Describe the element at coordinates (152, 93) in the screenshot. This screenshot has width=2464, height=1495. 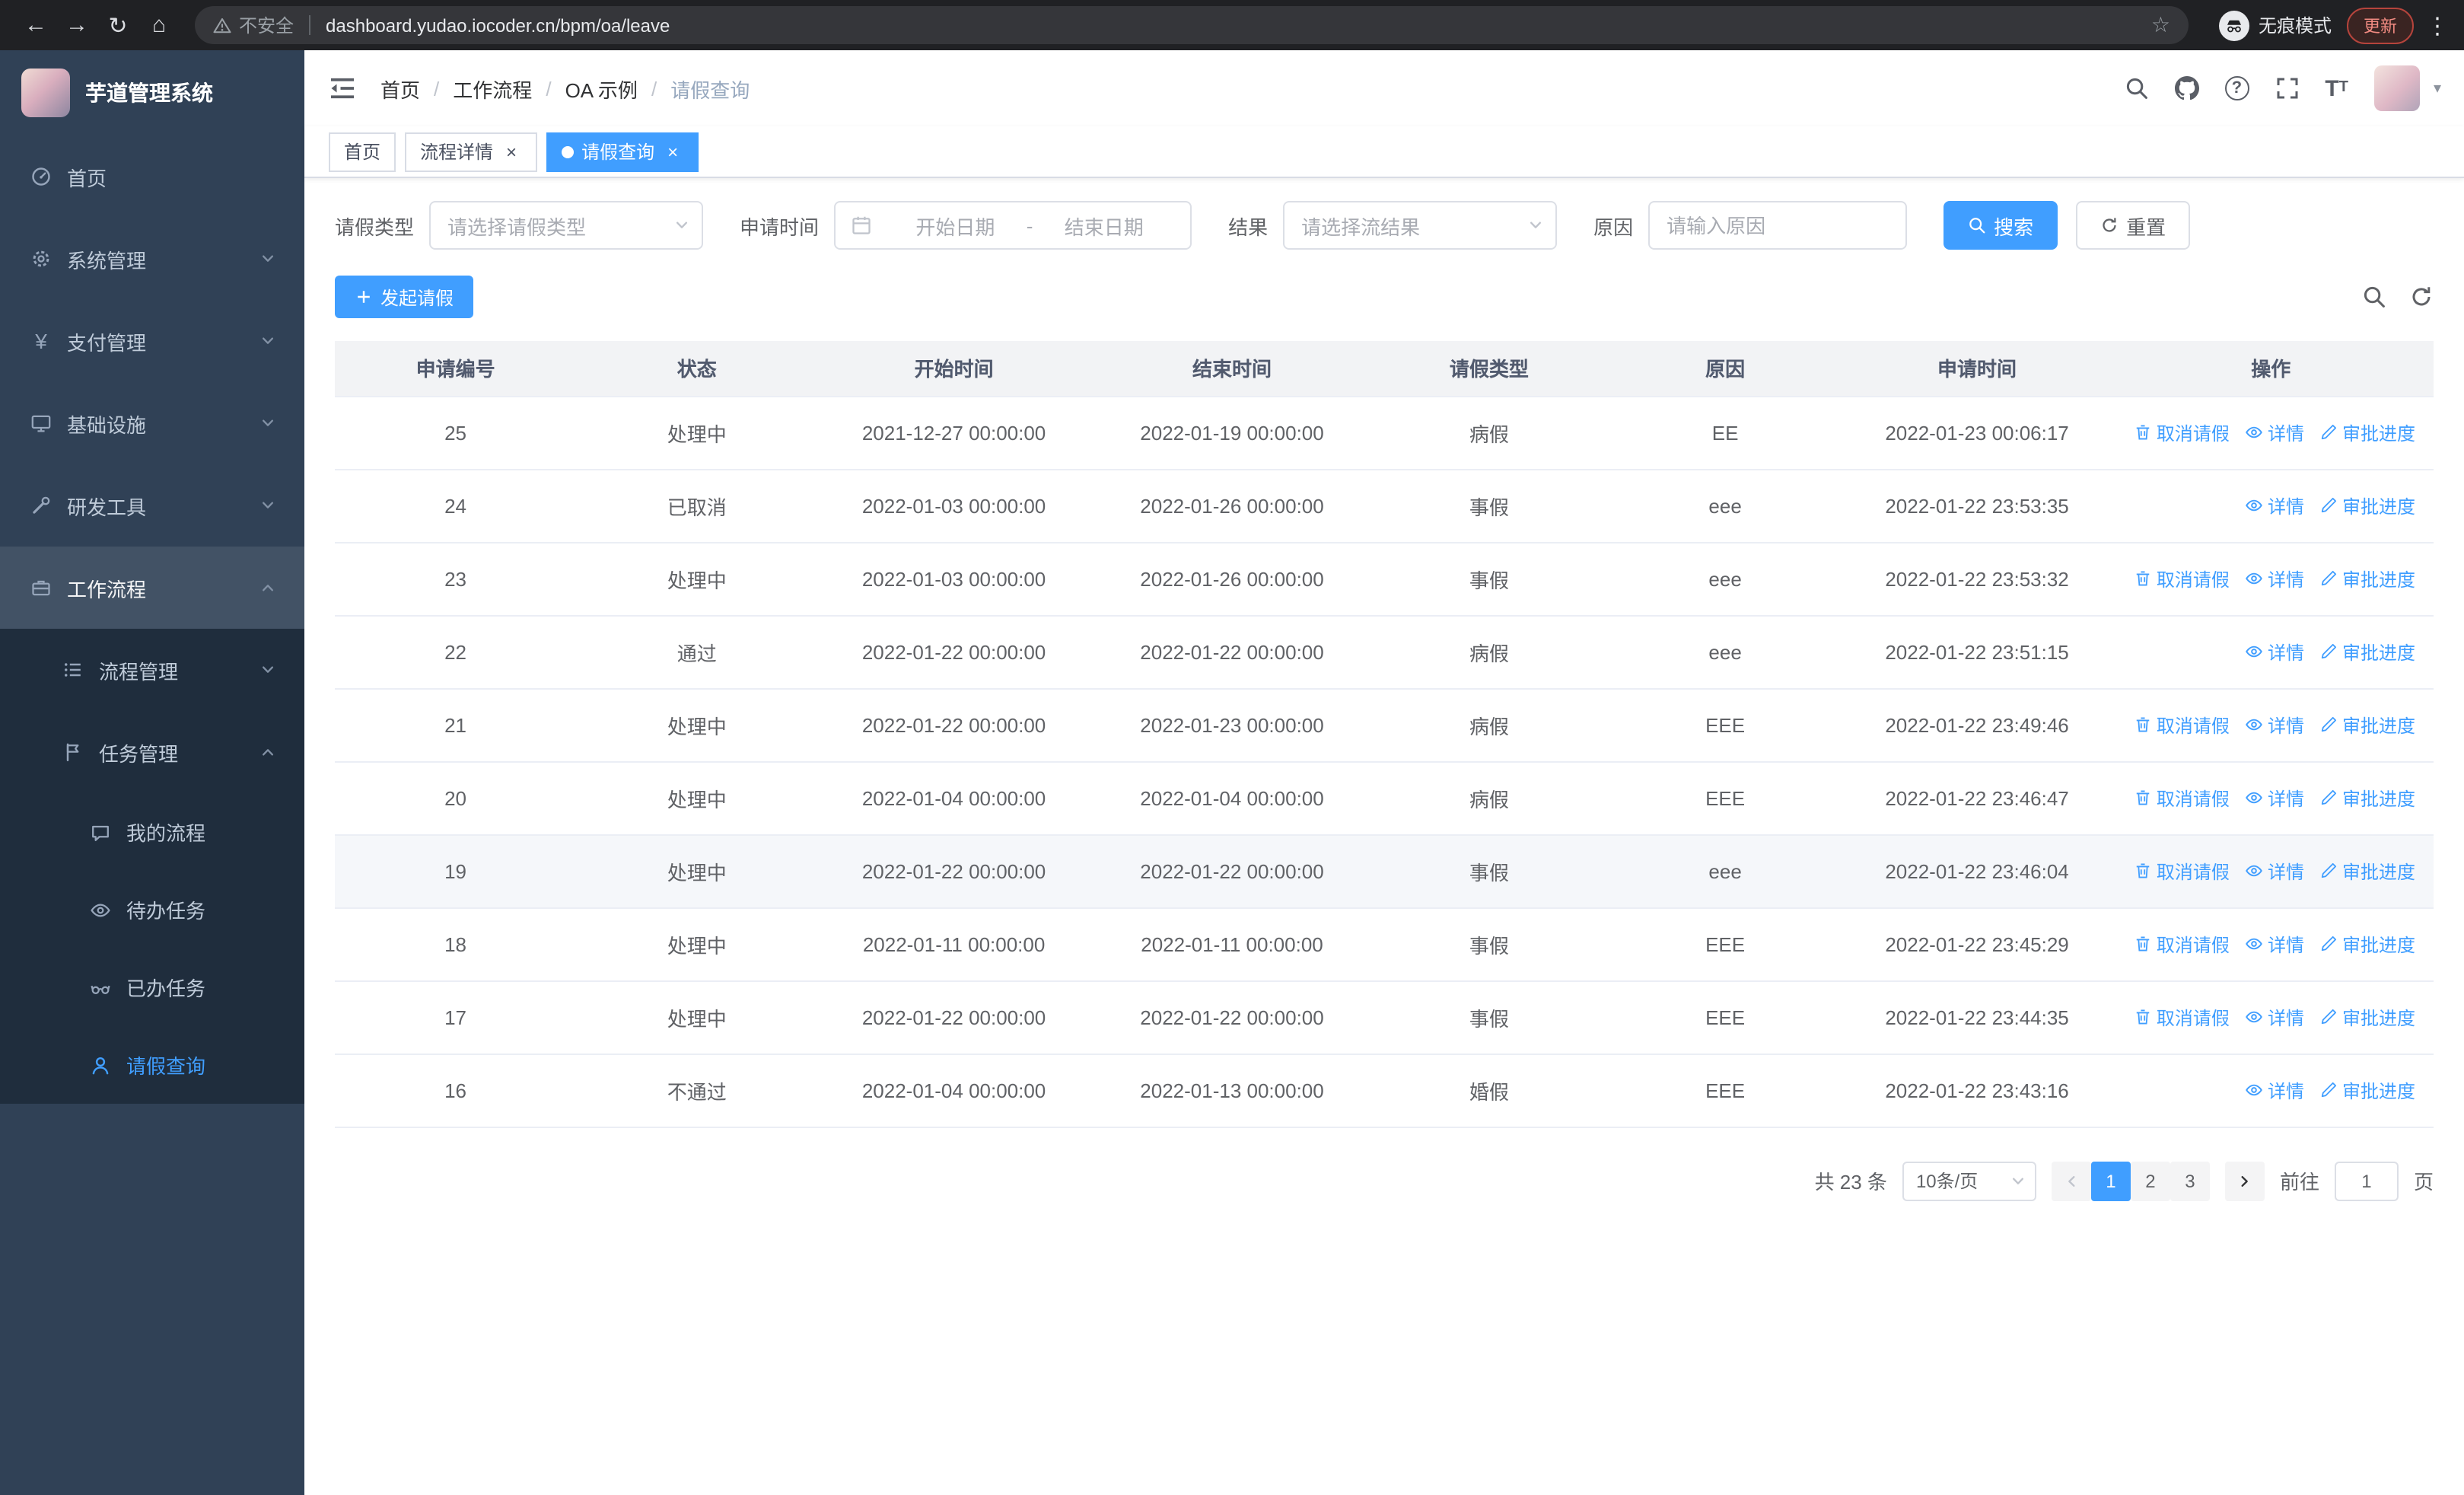
I see `logo: 芋道管理系统` at that location.